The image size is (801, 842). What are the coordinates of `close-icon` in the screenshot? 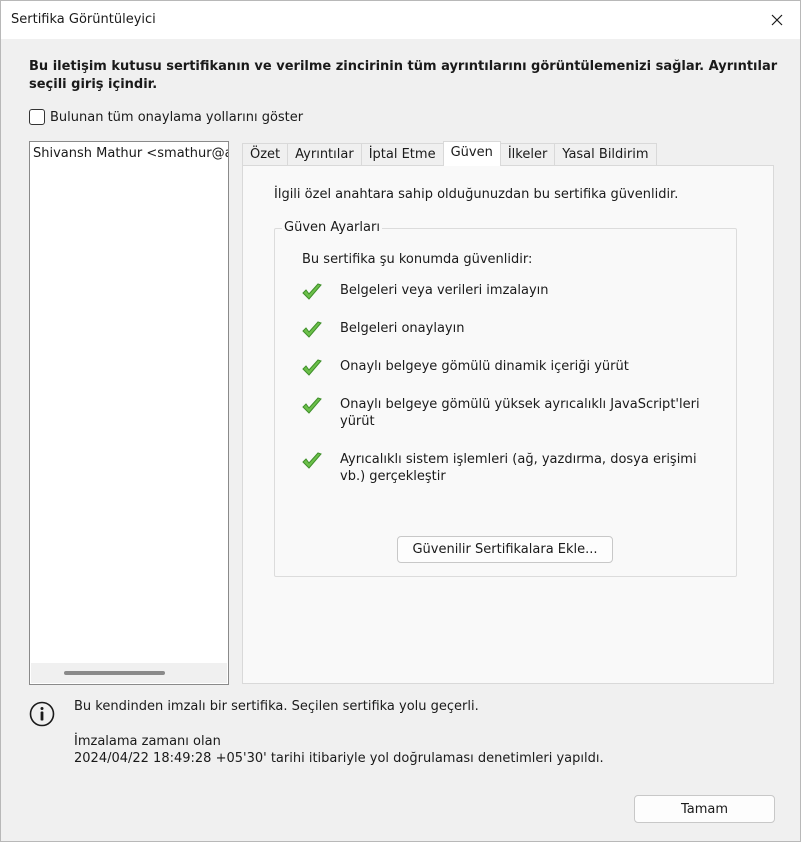 It's located at (777, 20).